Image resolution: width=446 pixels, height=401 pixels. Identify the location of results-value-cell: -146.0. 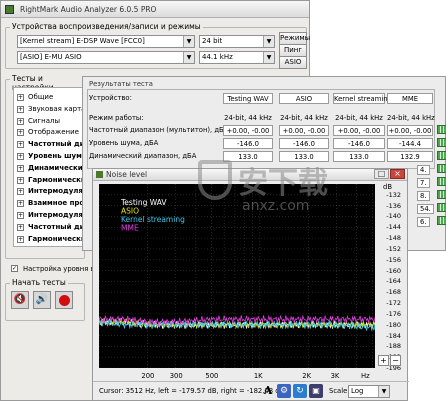
(304, 143).